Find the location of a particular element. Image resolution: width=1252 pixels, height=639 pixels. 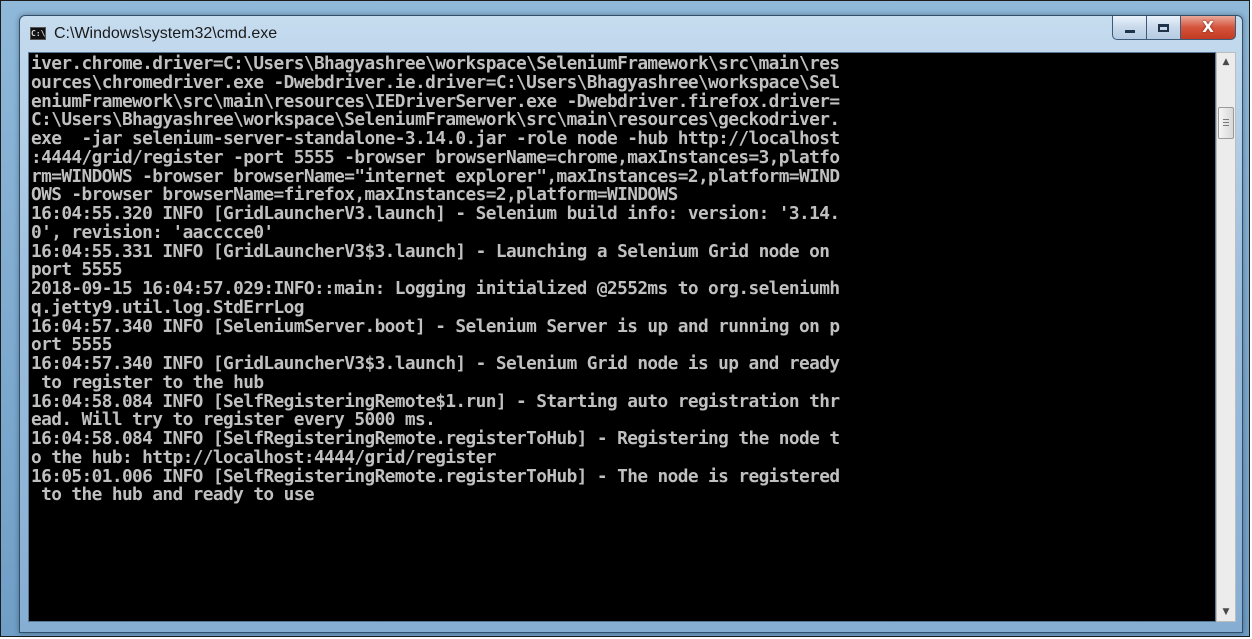

maximize-button is located at coordinates (1163, 28).